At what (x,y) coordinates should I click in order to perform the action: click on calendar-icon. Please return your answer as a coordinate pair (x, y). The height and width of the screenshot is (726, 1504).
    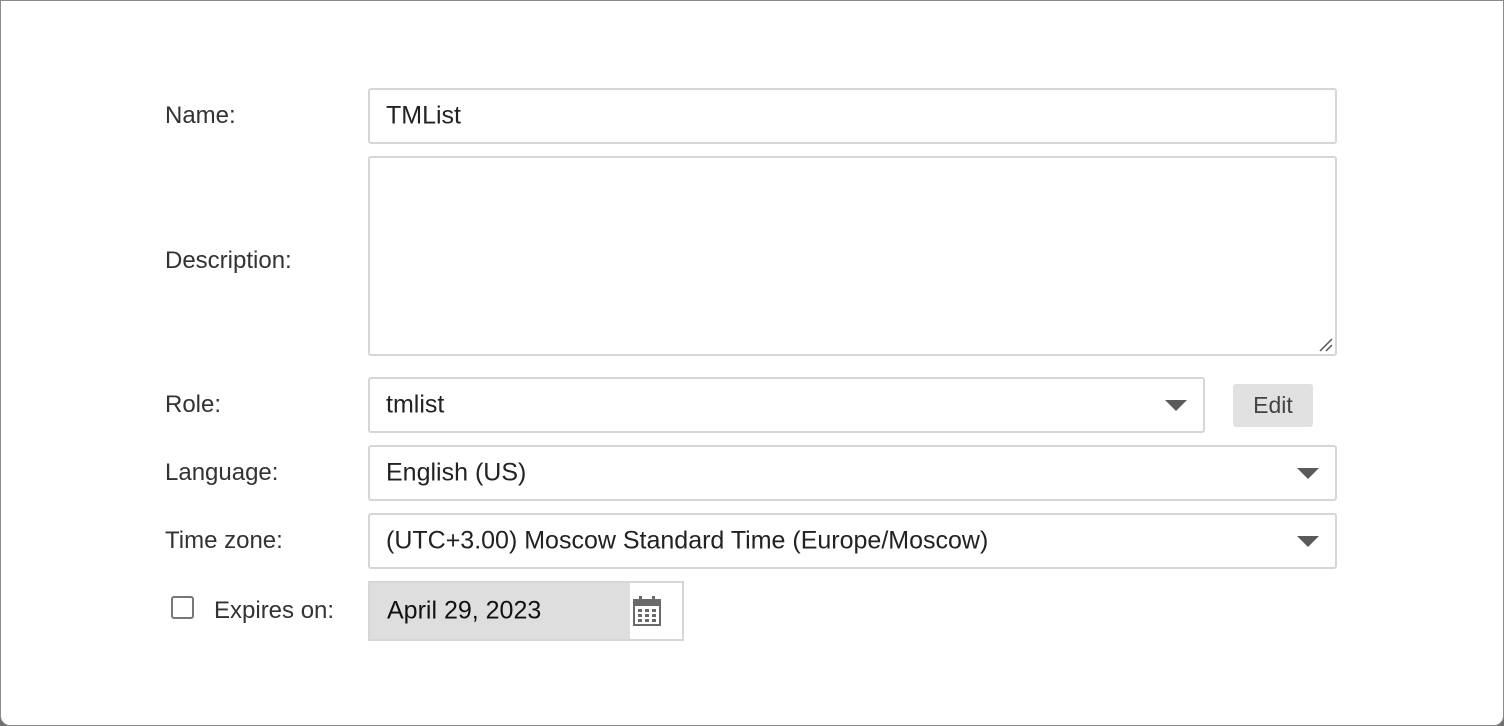
    Looking at the image, I should click on (647, 611).